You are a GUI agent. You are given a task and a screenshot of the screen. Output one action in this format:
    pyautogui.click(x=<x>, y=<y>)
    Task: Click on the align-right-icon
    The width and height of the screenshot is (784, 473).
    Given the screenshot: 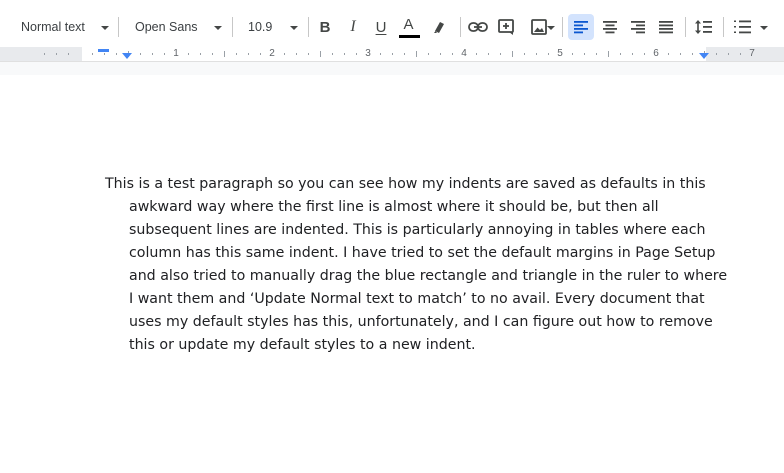 What is the action you would take?
    pyautogui.click(x=638, y=27)
    